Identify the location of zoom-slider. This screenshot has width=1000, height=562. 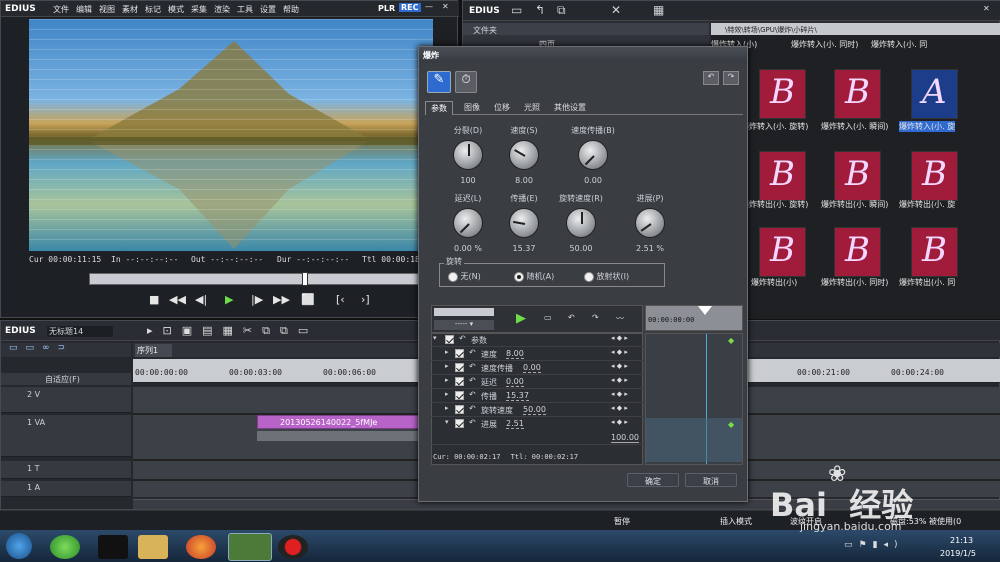
(464, 312).